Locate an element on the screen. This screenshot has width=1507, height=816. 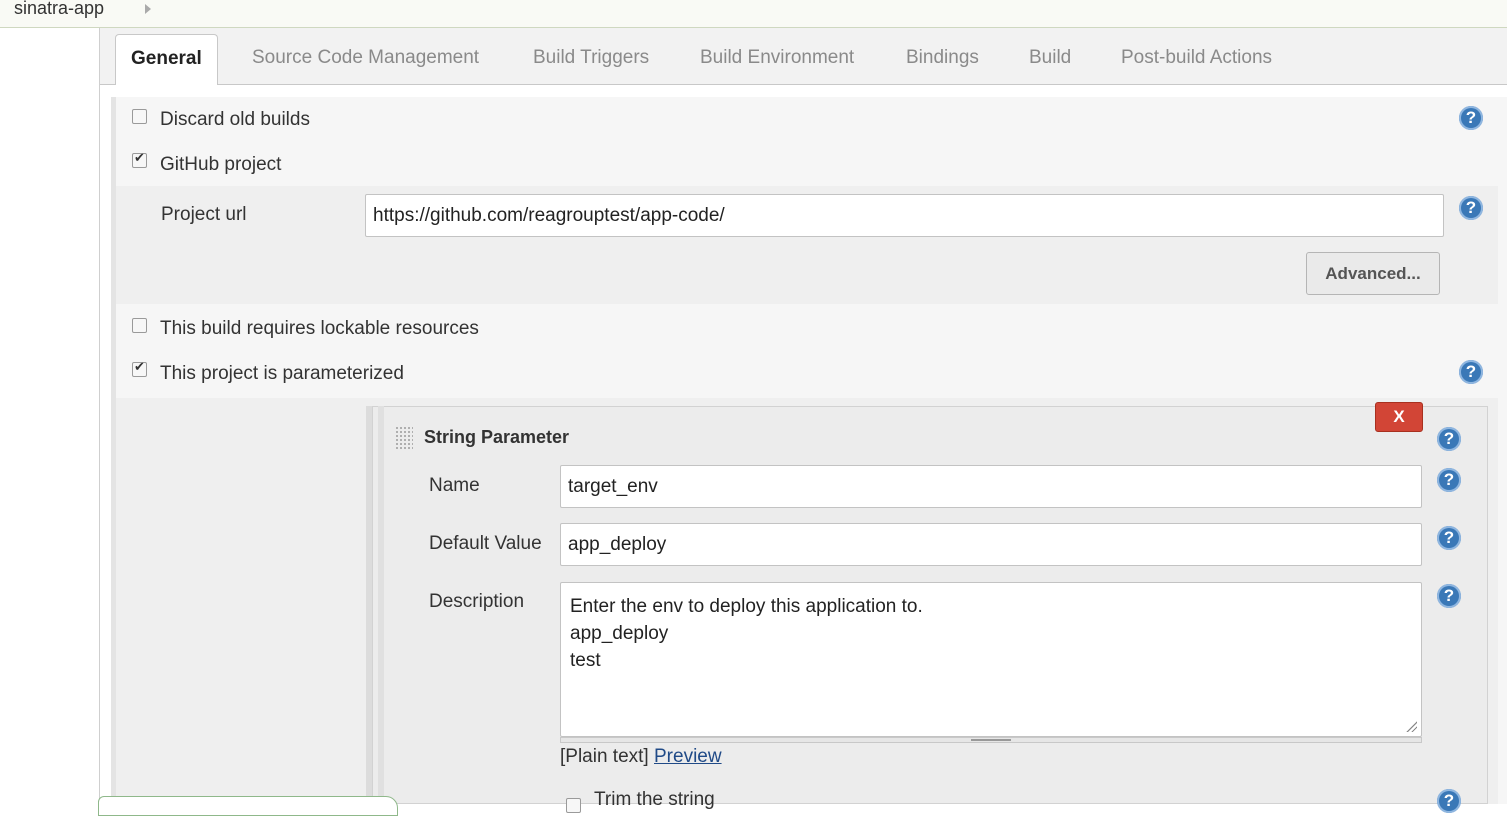
default-value-input is located at coordinates (991, 544).